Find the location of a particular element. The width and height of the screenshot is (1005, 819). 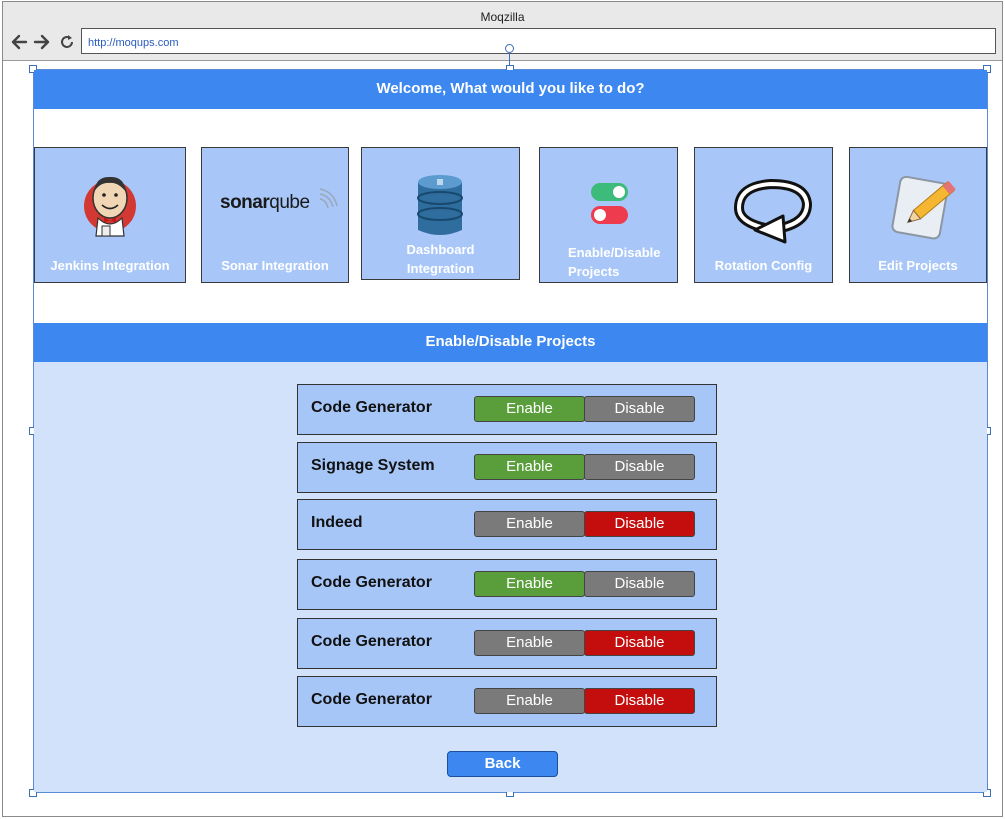

tile-jenkins-integration: Jenkins Integration is located at coordinates (110, 215).